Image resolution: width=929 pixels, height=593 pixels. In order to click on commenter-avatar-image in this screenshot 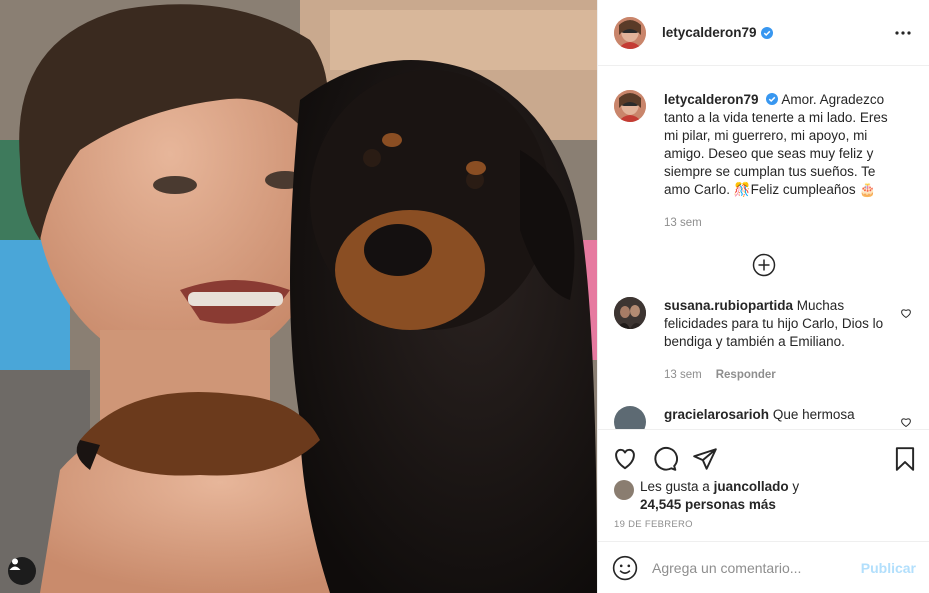, I will do `click(630, 313)`.